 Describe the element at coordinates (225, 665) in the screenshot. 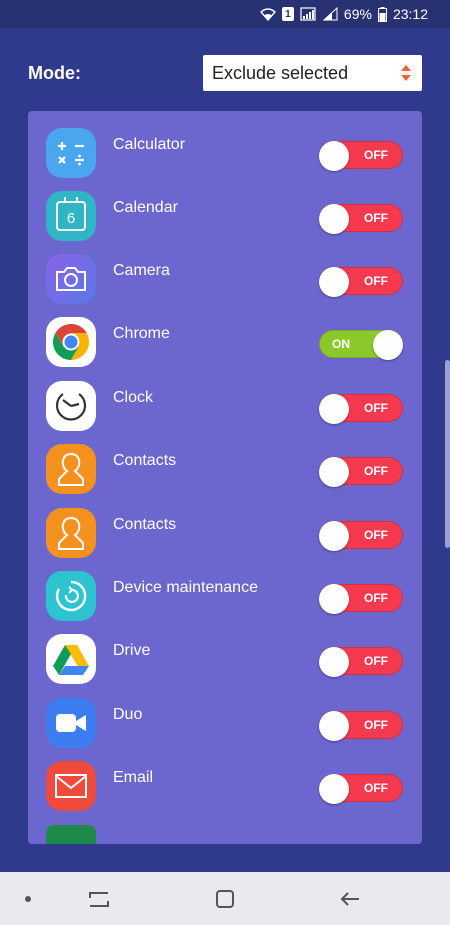

I see `list-item: Drive OFF` at that location.